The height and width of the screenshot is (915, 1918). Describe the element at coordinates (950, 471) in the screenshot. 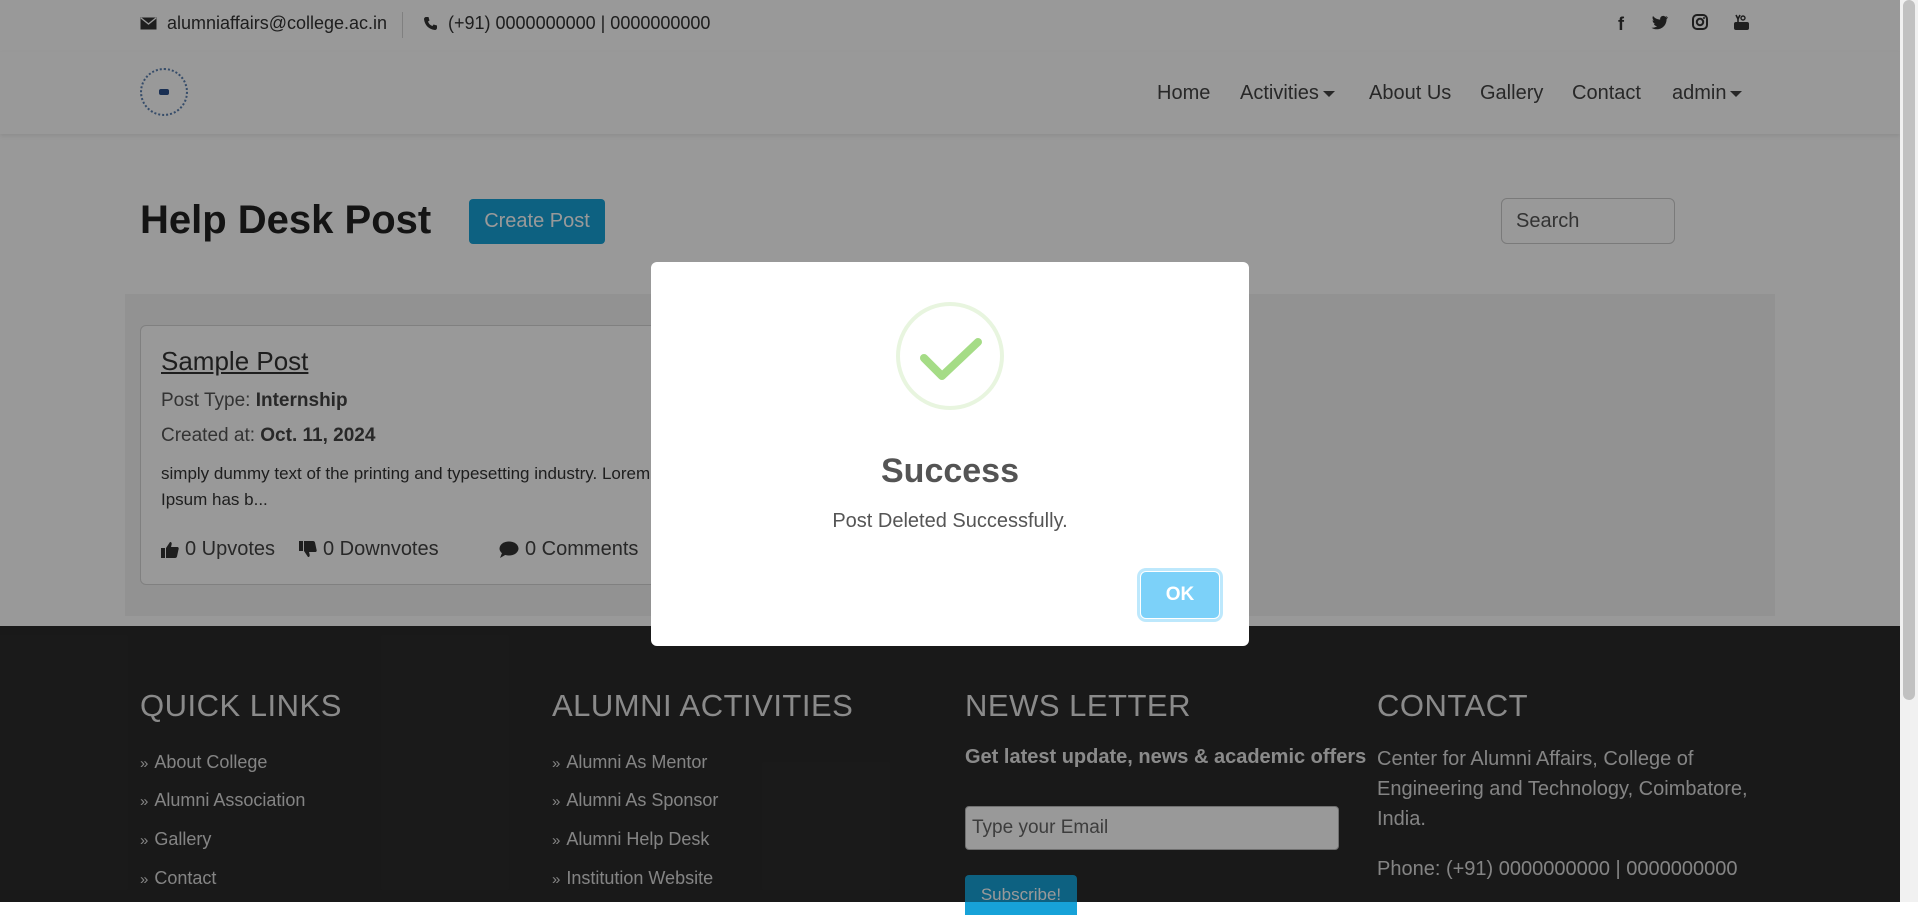

I see `dialog-title: Success` at that location.